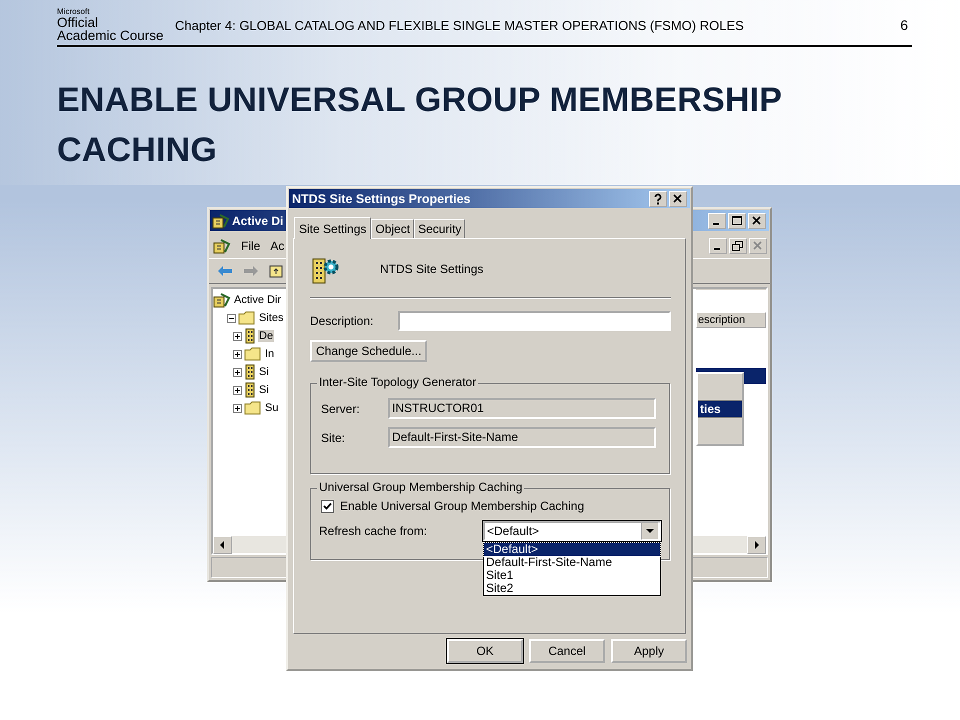  Describe the element at coordinates (419, 125) in the screenshot. I see `slide-title: ENABLE UNIVERSAL GROUP MEMBERSHIP CACHING` at that location.